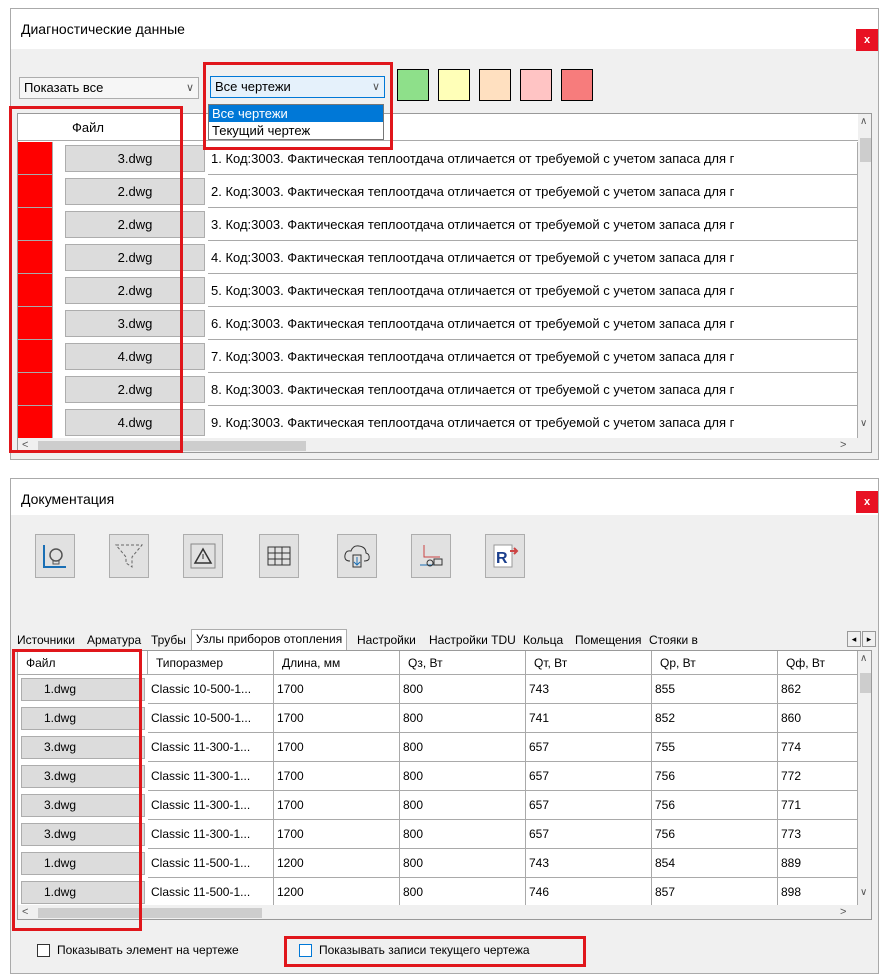 The height and width of the screenshot is (974, 879). Describe the element at coordinates (677, 640) in the screenshot. I see `tab-risers: Стояки в` at that location.